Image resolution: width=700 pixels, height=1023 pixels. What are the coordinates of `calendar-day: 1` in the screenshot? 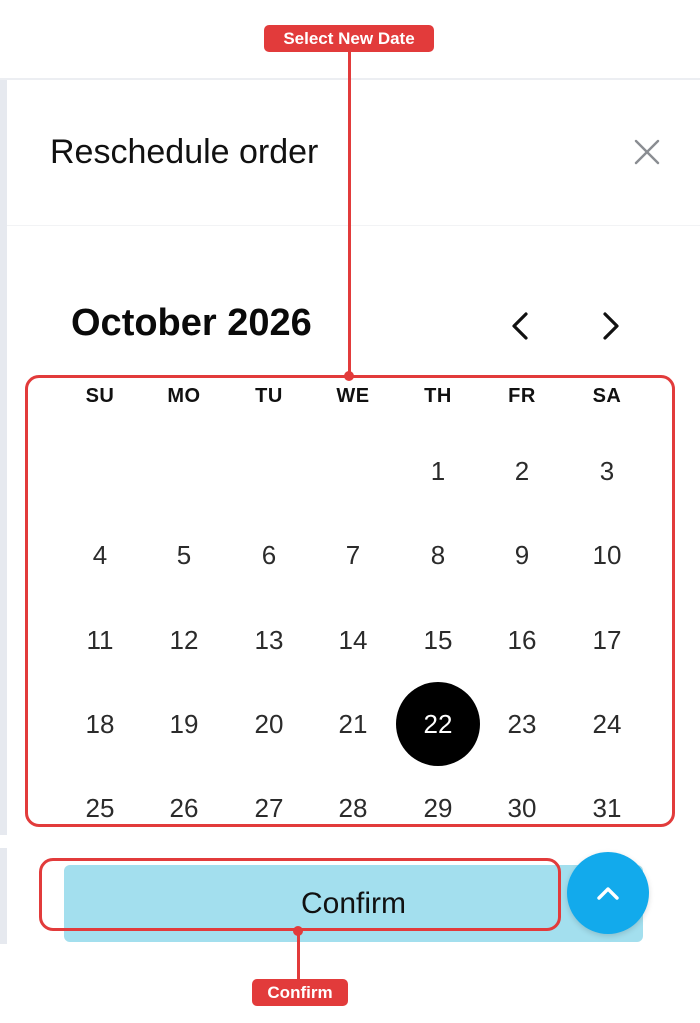 It's located at (438, 471).